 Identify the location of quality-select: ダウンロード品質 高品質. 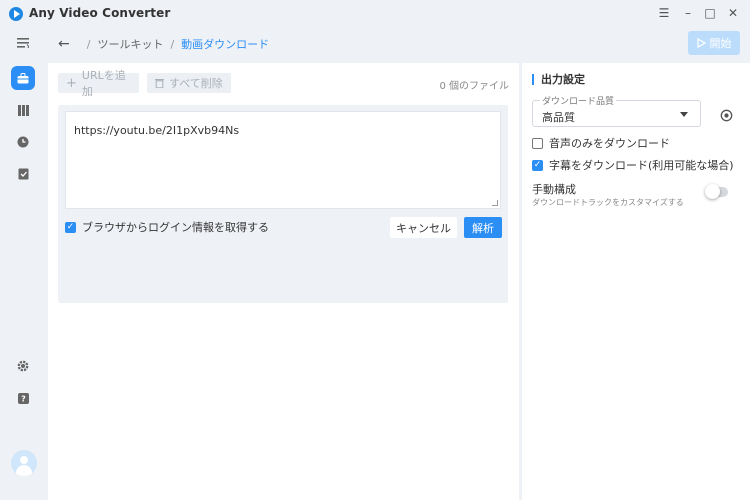
(616, 110).